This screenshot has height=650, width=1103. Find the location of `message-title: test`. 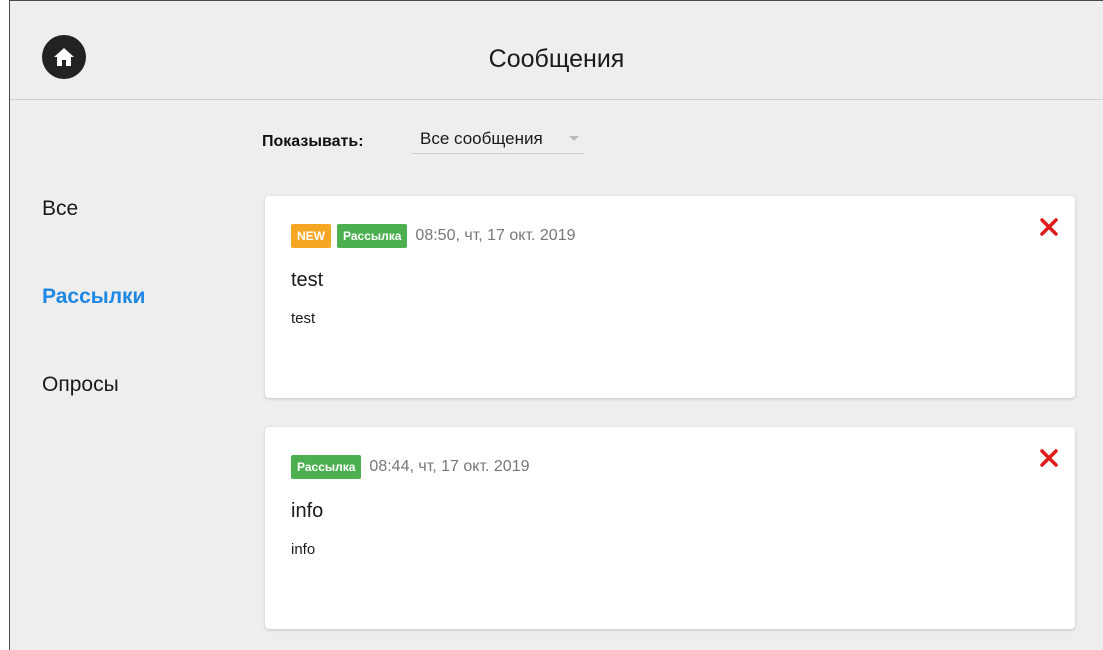

message-title: test is located at coordinates (307, 280).